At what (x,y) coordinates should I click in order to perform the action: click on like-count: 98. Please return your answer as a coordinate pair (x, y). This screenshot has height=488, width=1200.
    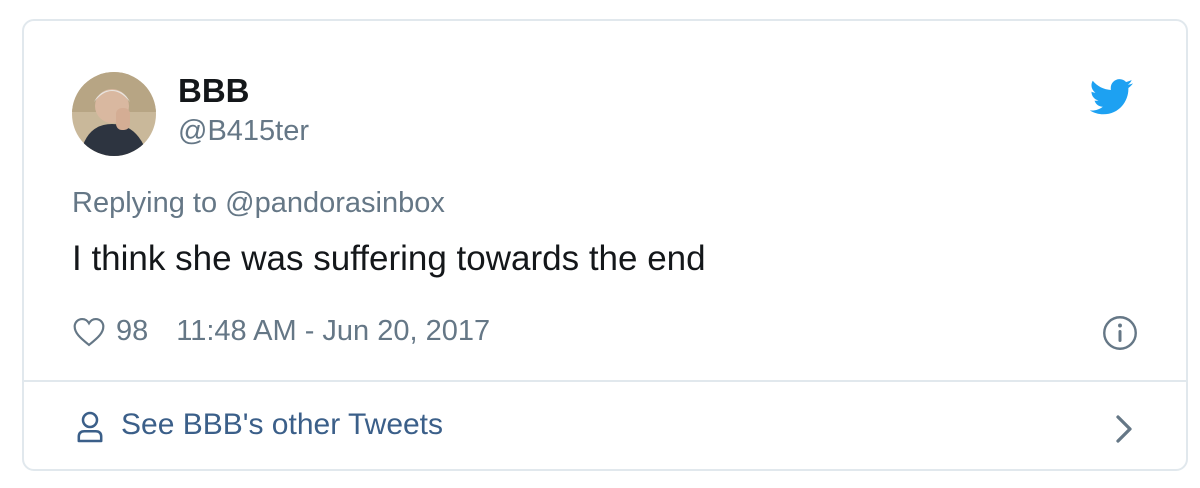
    Looking at the image, I should click on (132, 331).